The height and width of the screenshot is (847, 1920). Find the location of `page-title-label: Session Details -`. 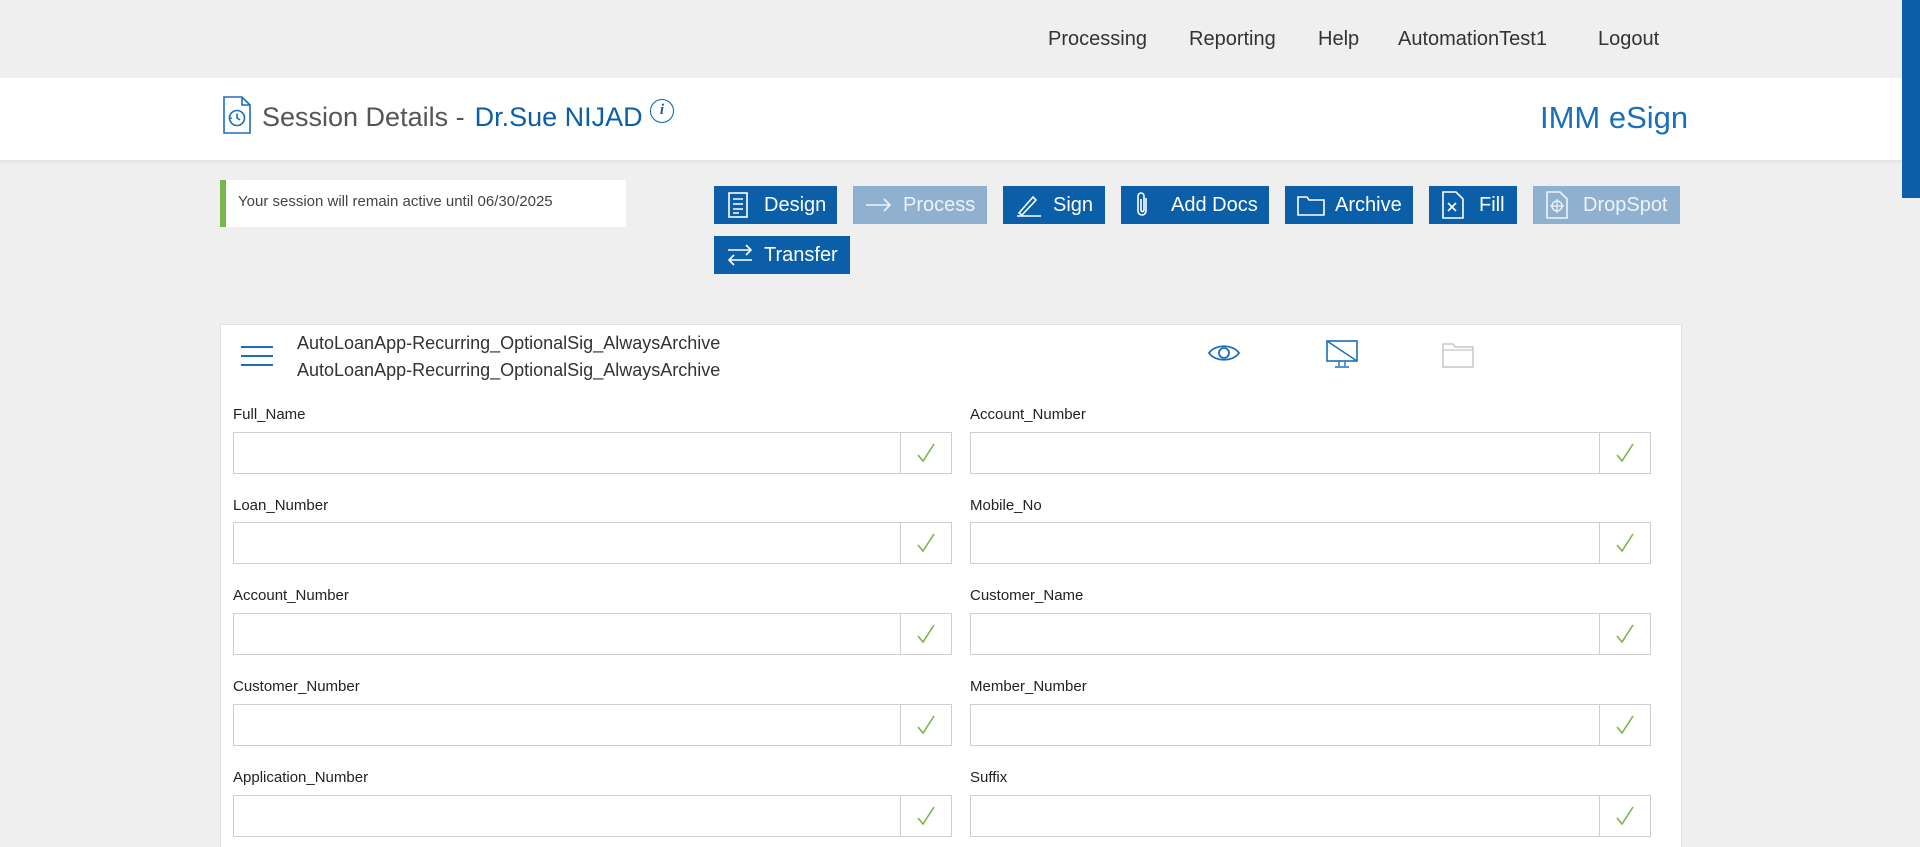

page-title-label: Session Details - is located at coordinates (363, 117).